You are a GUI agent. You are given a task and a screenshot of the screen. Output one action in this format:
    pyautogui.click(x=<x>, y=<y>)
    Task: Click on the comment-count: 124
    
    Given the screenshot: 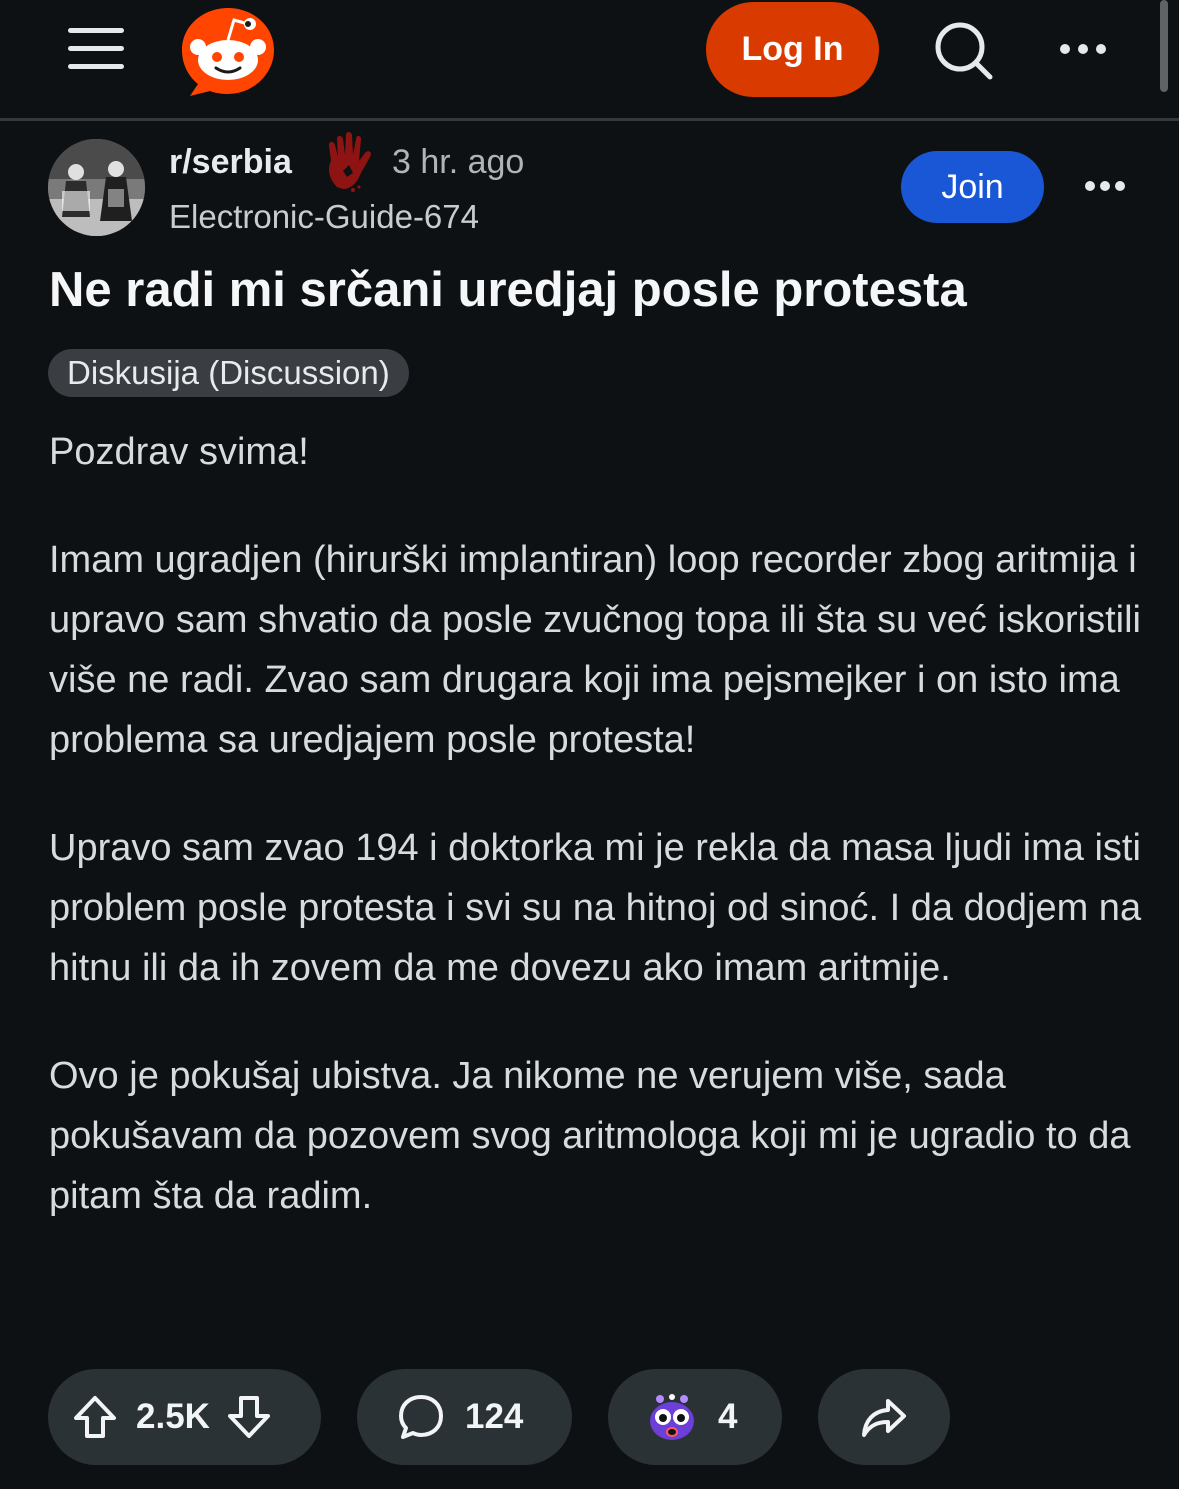 What is the action you would take?
    pyautogui.click(x=494, y=1416)
    